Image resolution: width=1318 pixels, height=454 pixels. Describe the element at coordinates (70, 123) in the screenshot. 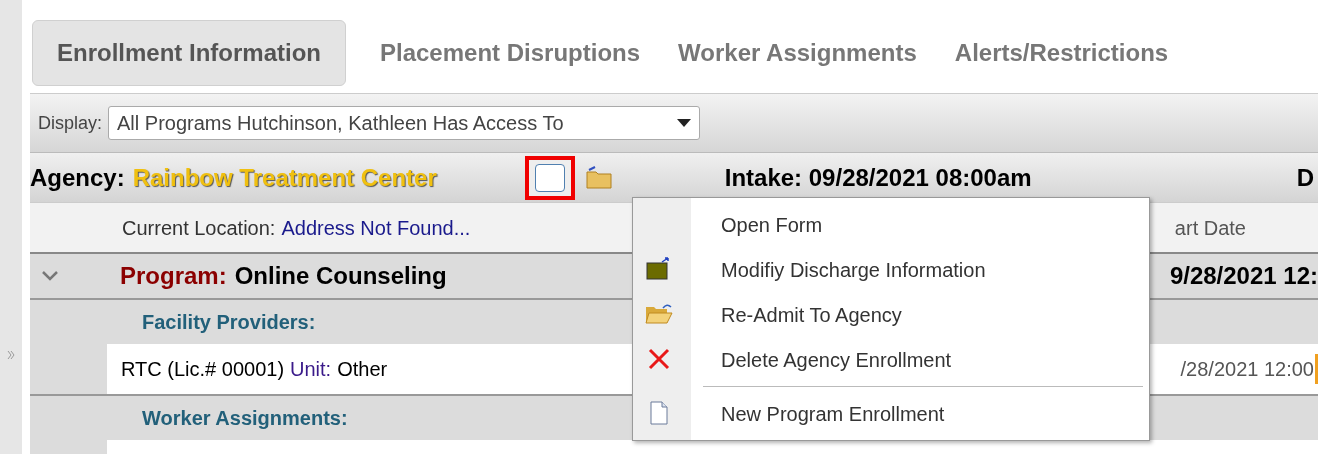

I see `display-label: Display:` at that location.